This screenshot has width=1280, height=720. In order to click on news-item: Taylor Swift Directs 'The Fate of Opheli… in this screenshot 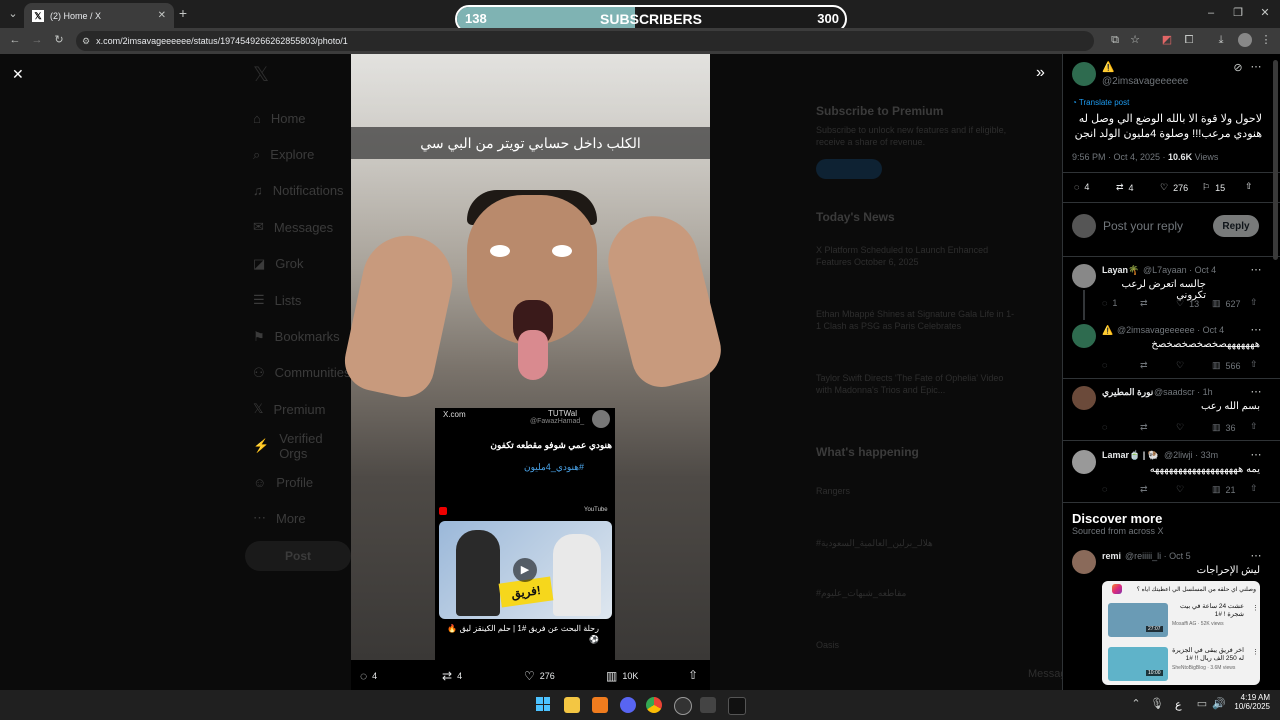, I will do `click(916, 384)`.